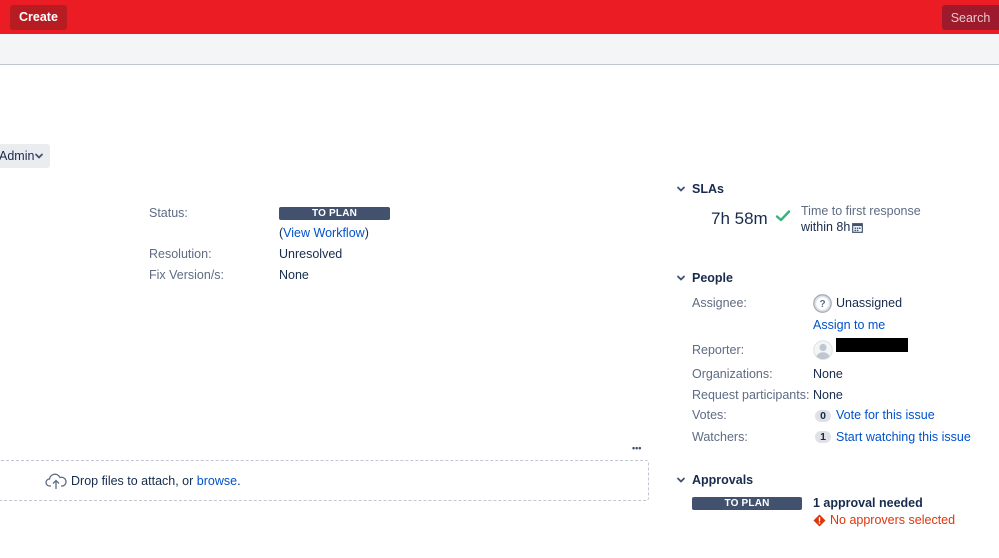 The height and width of the screenshot is (558, 999). I want to click on create-button: Create, so click(38, 17).